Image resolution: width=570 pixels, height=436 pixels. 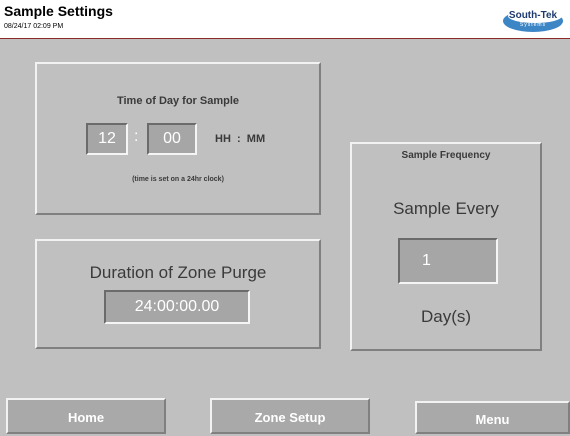 What do you see at coordinates (533, 25) in the screenshot?
I see `logo-subtext: Systems` at bounding box center [533, 25].